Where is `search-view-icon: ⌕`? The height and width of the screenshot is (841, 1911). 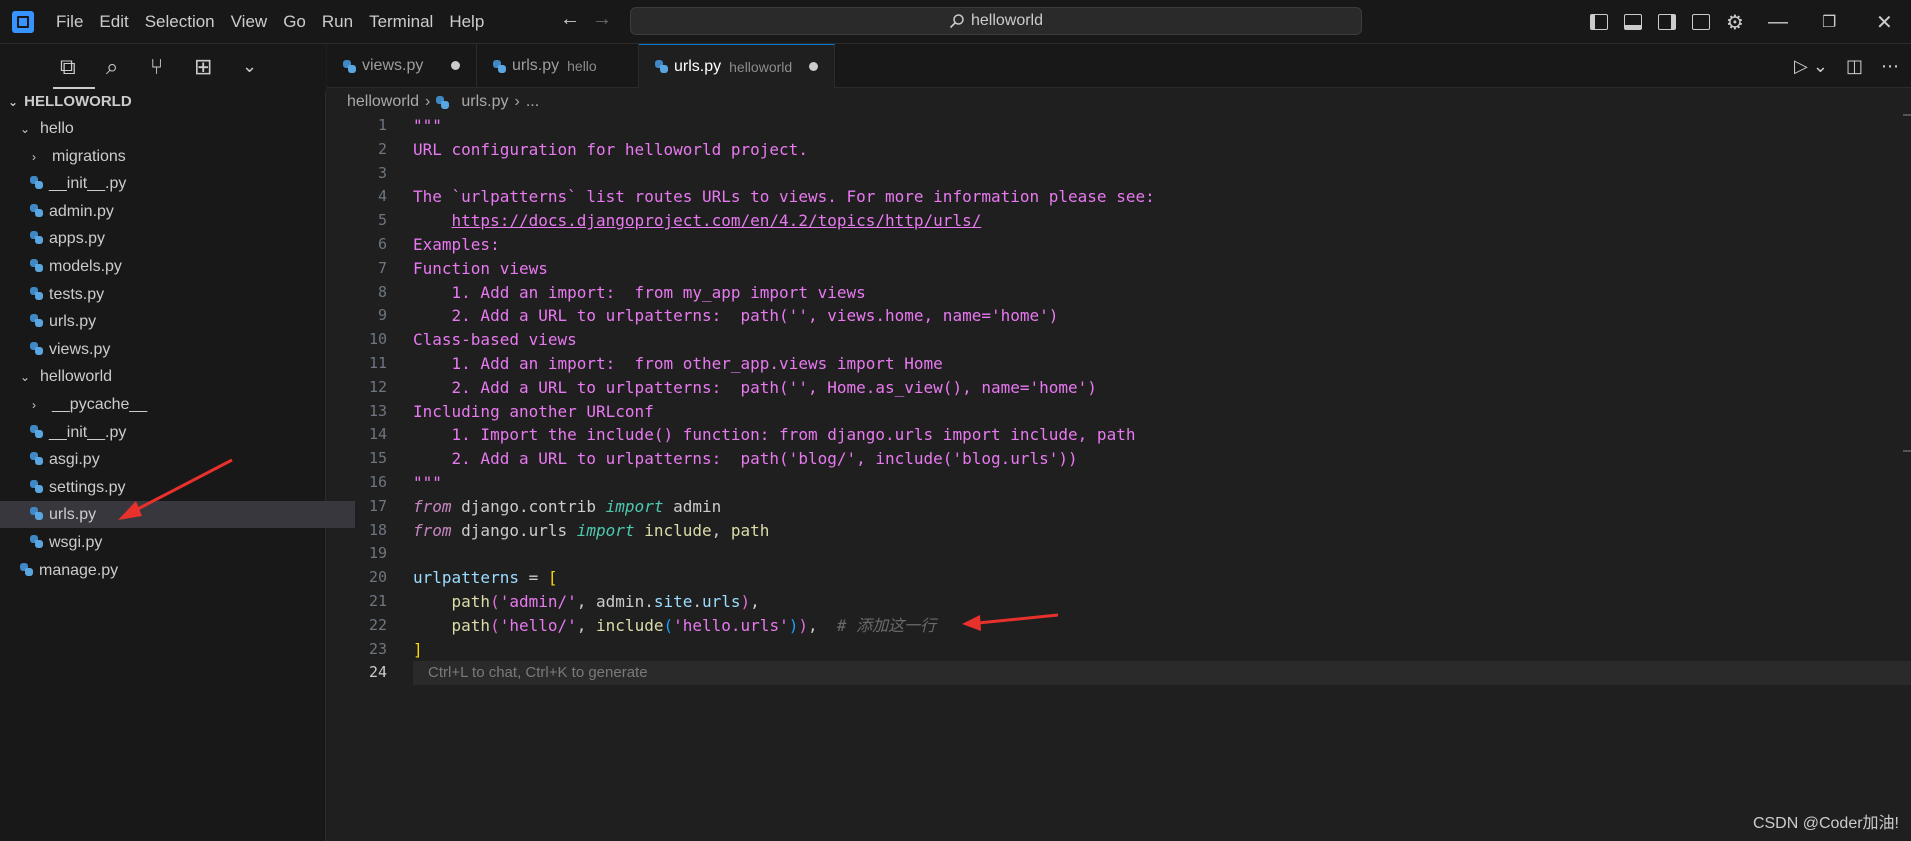
search-view-icon: ⌕ is located at coordinates (112, 67).